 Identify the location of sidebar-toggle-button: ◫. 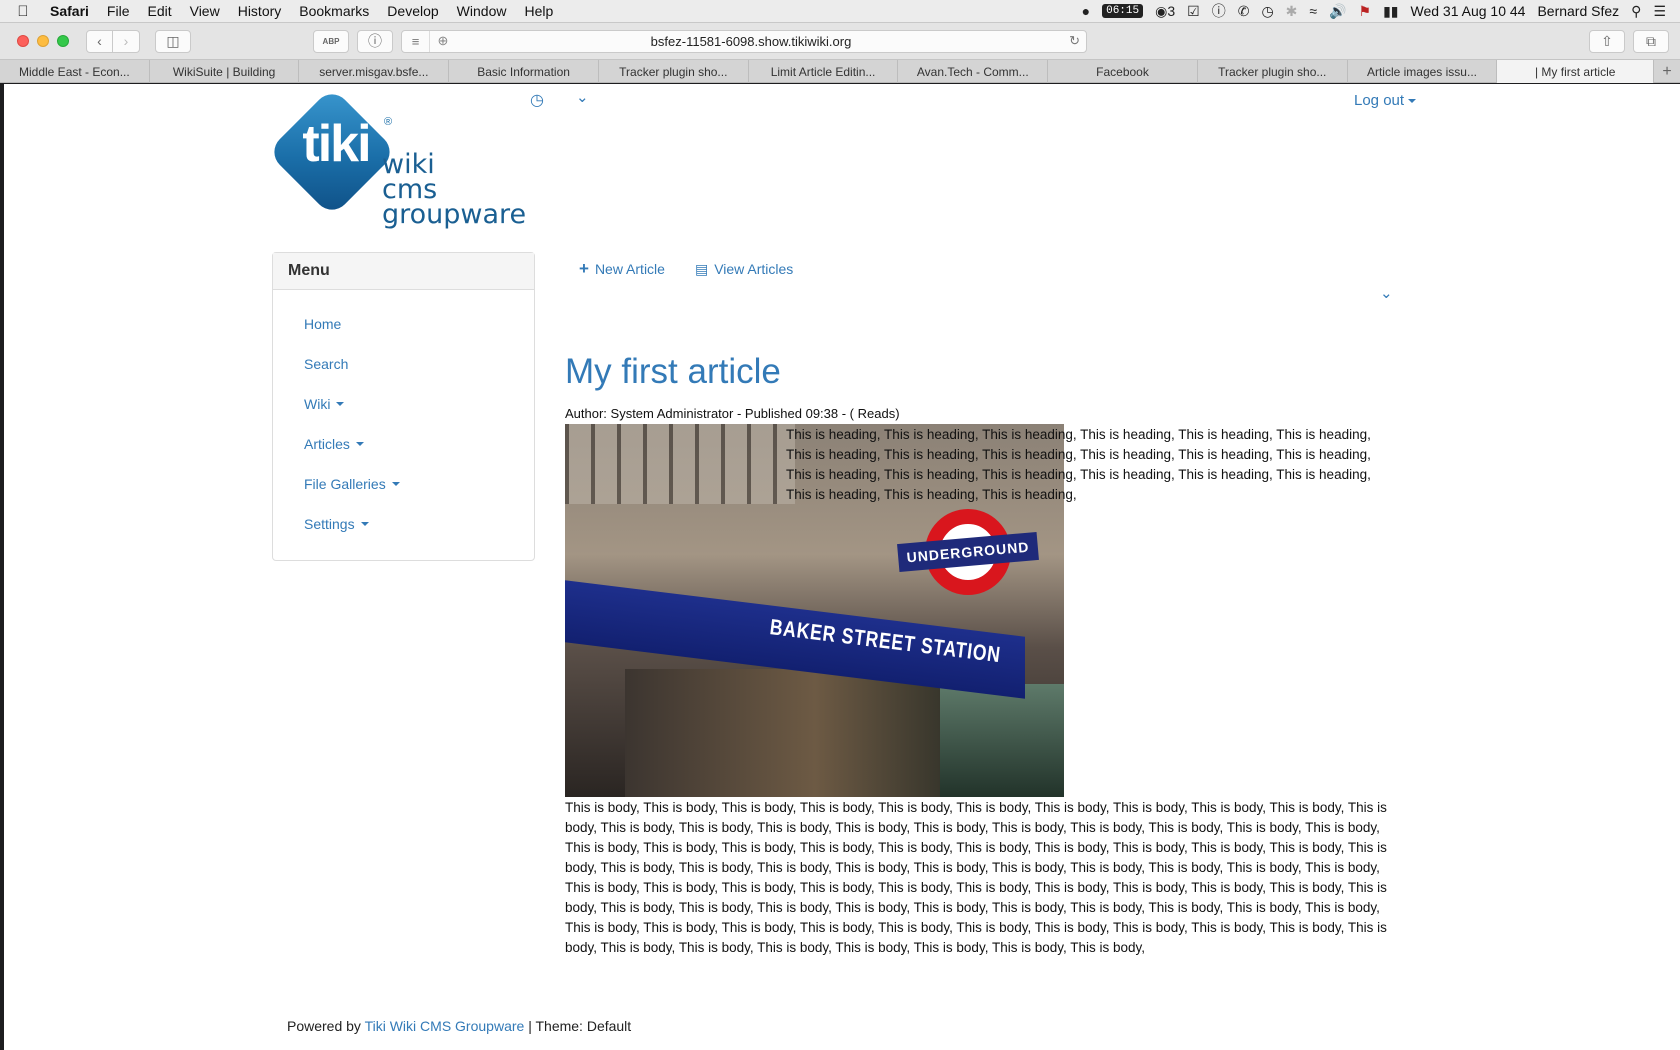
(173, 41).